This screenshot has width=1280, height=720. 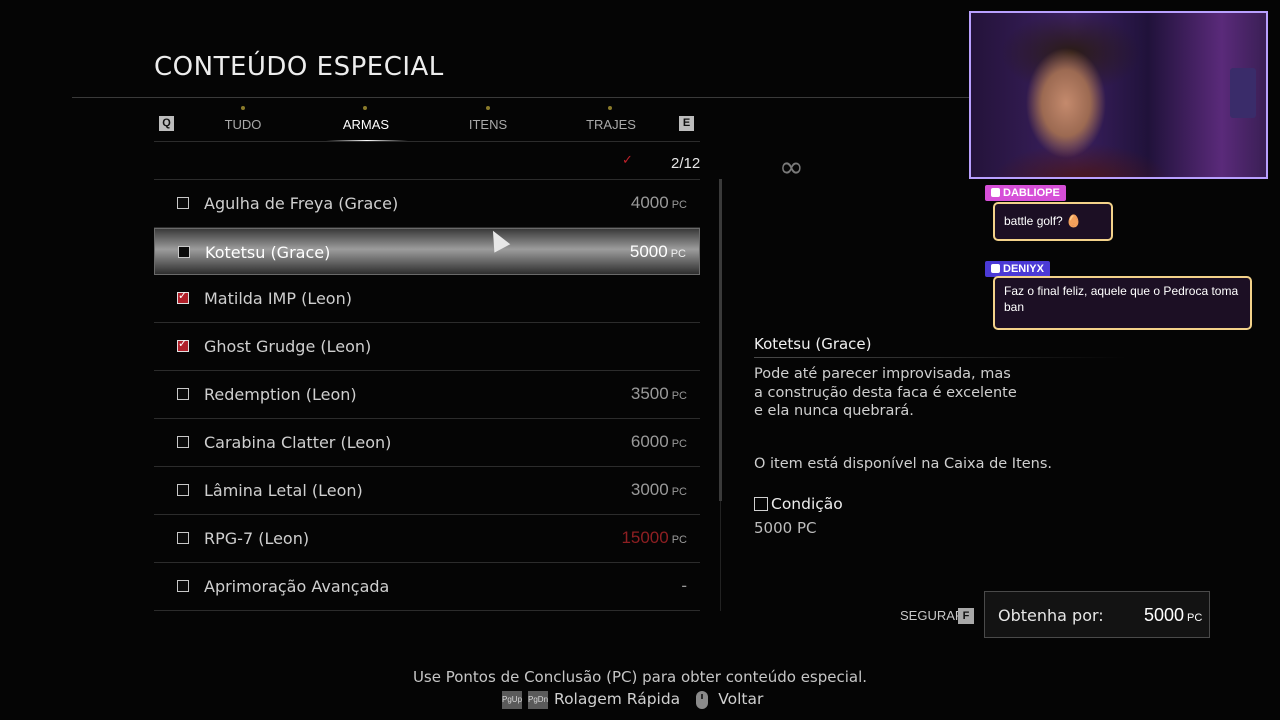 I want to click on item-label: Lâmina Letal (Leon), so click(x=283, y=490).